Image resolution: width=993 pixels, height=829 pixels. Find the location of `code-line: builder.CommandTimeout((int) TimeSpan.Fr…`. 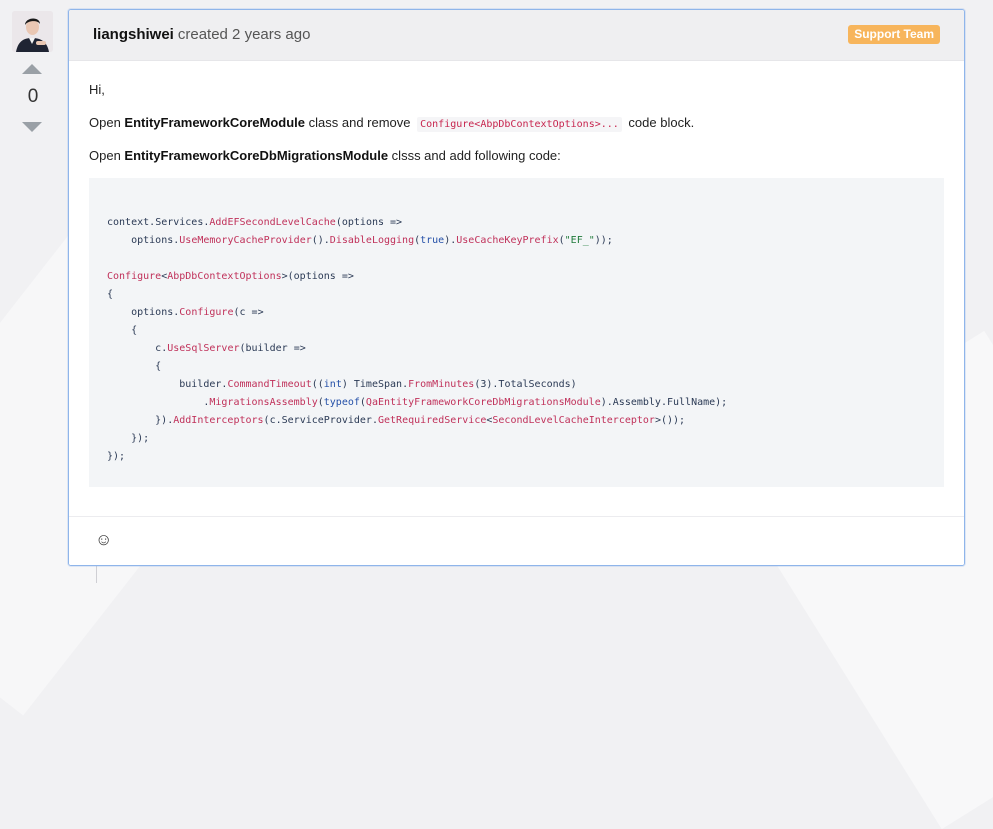

code-line: builder.CommandTimeout((int) TimeSpan.Fr… is located at coordinates (378, 384).